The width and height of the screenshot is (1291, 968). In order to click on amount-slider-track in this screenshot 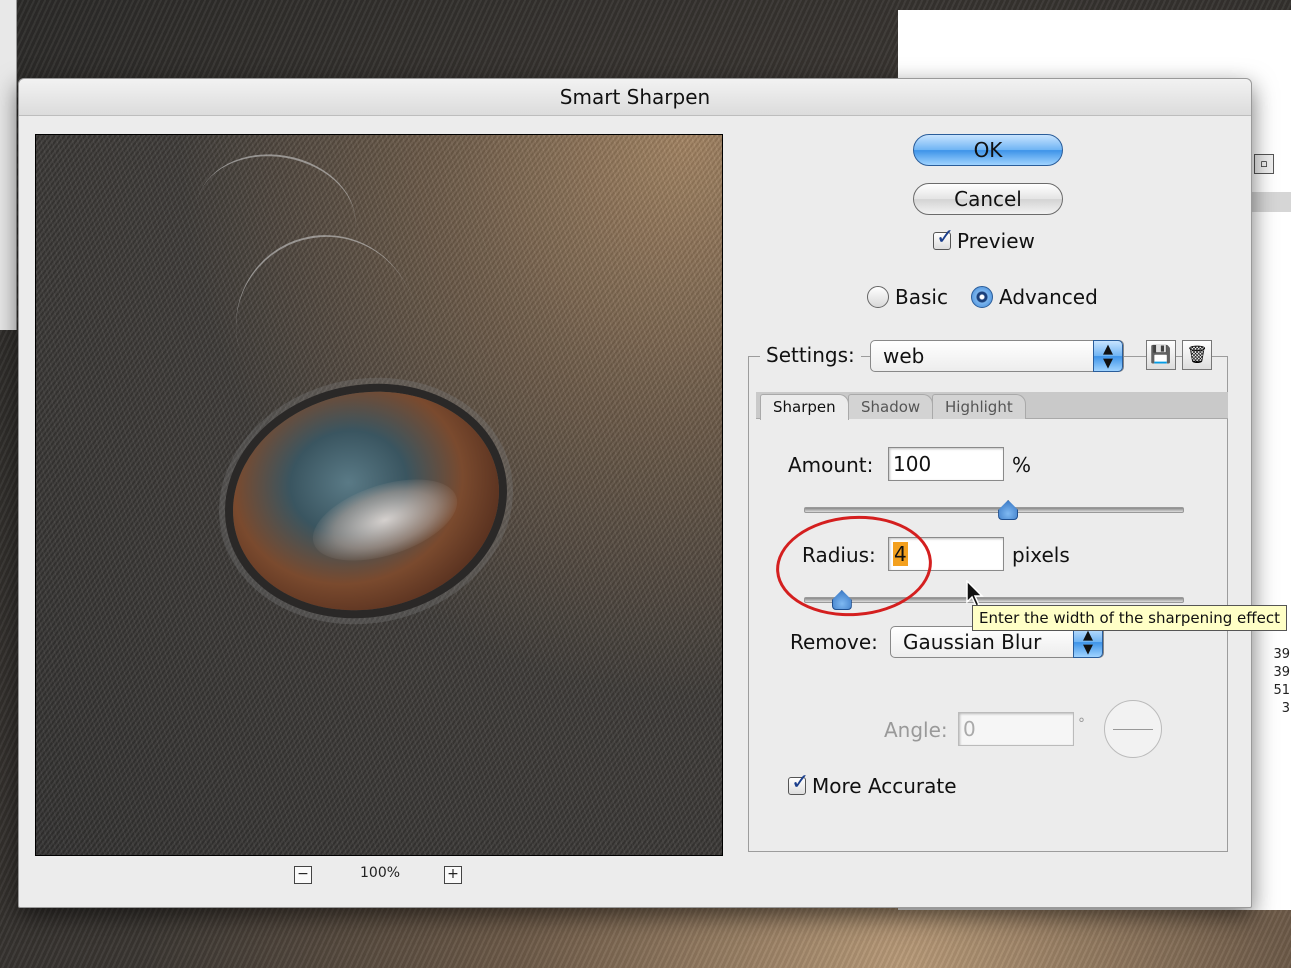, I will do `click(994, 510)`.